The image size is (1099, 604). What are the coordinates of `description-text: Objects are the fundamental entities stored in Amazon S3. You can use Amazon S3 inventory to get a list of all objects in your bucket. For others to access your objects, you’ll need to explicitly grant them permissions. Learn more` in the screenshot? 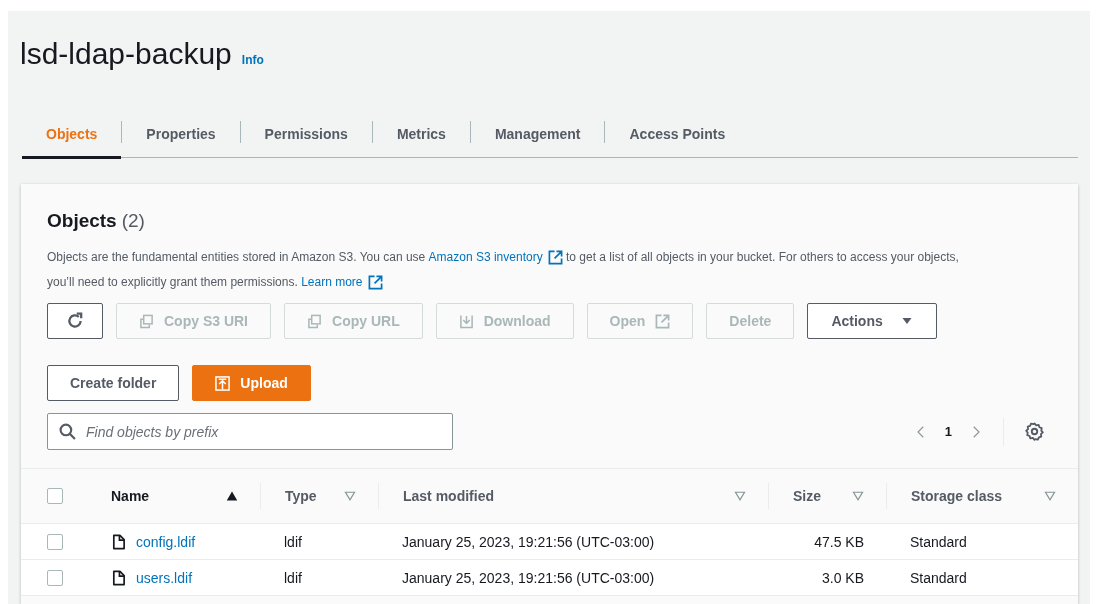 It's located at (512, 270).